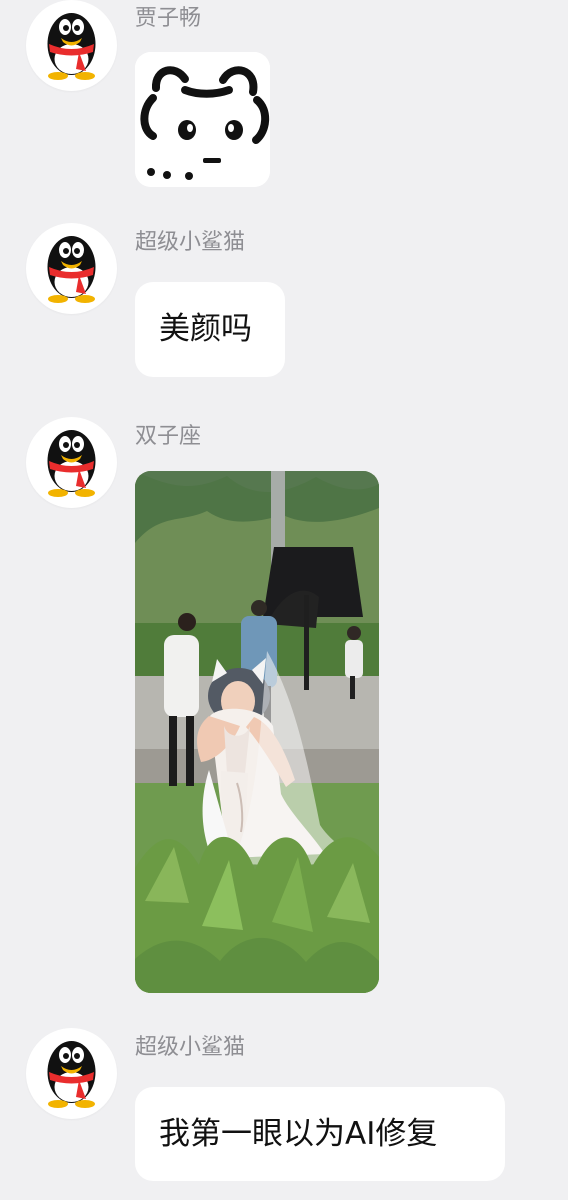 Image resolution: width=568 pixels, height=1200 pixels. What do you see at coordinates (210, 329) in the screenshot?
I see `message-bubble: 美颜吗` at bounding box center [210, 329].